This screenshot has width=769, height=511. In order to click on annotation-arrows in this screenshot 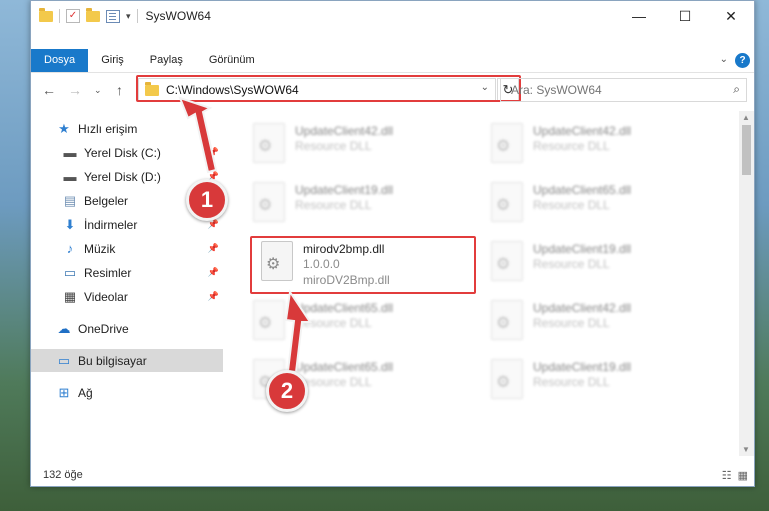, I will do `click(245, 235)`.